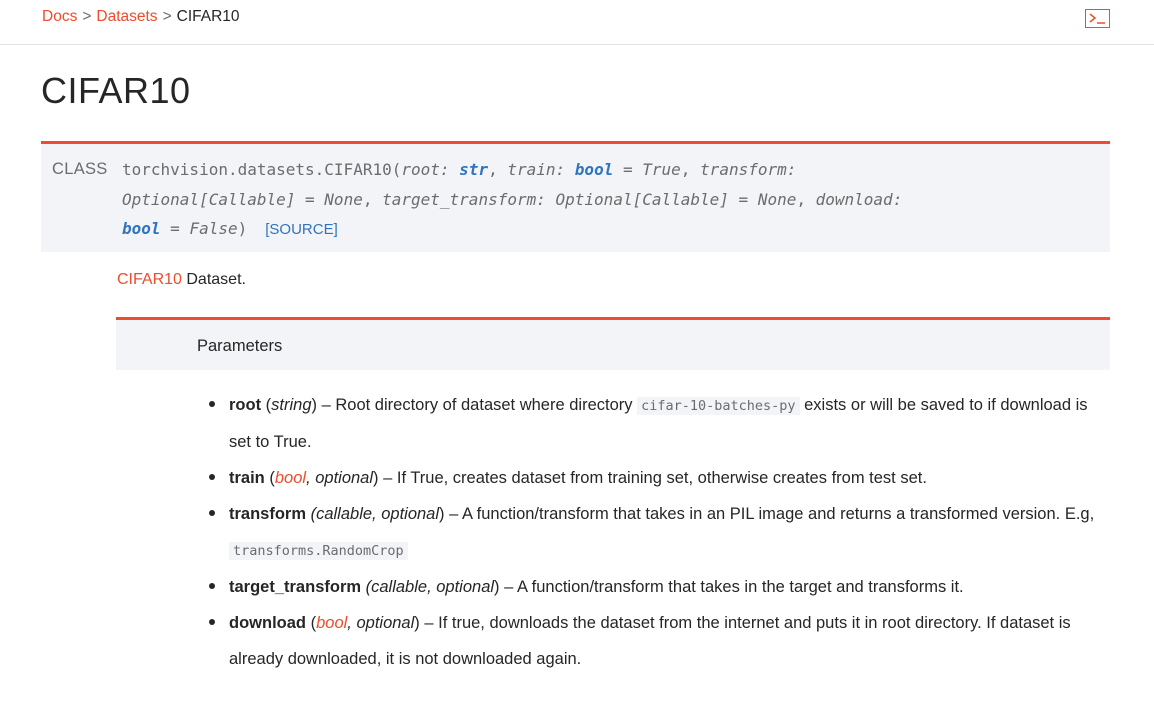  I want to click on breadcrumb: Docs > Datasets > CIFAR10, so click(141, 17).